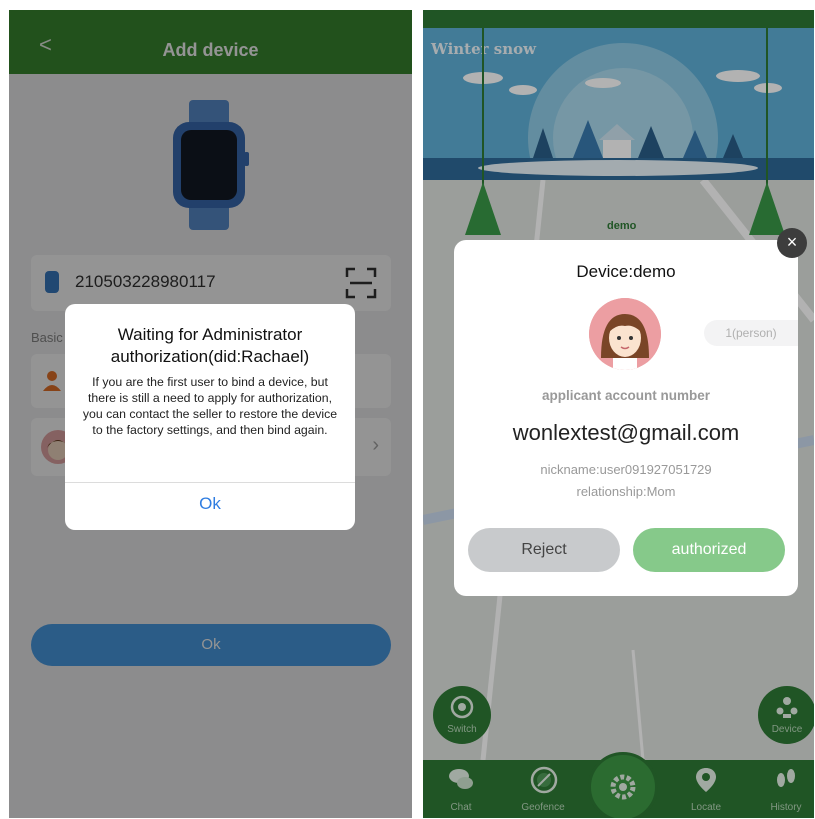 This screenshot has width=815, height=819. I want to click on applicant-nickname: nickname:user091927051729, so click(626, 469).